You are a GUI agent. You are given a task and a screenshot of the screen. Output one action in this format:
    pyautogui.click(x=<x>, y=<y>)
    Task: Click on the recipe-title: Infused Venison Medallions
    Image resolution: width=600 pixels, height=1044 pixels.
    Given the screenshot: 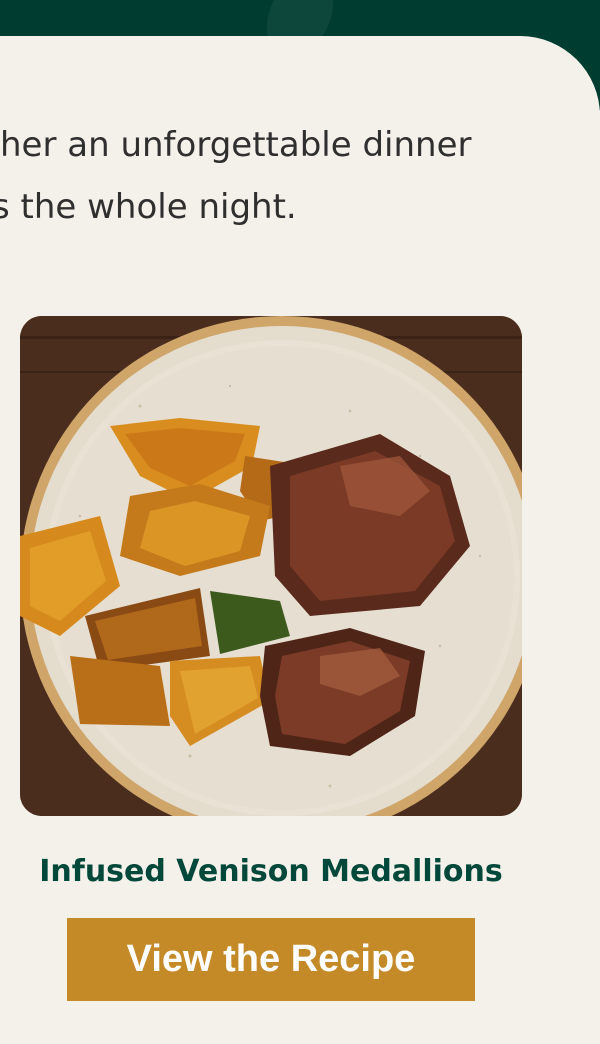 What is the action you would take?
    pyautogui.click(x=271, y=872)
    